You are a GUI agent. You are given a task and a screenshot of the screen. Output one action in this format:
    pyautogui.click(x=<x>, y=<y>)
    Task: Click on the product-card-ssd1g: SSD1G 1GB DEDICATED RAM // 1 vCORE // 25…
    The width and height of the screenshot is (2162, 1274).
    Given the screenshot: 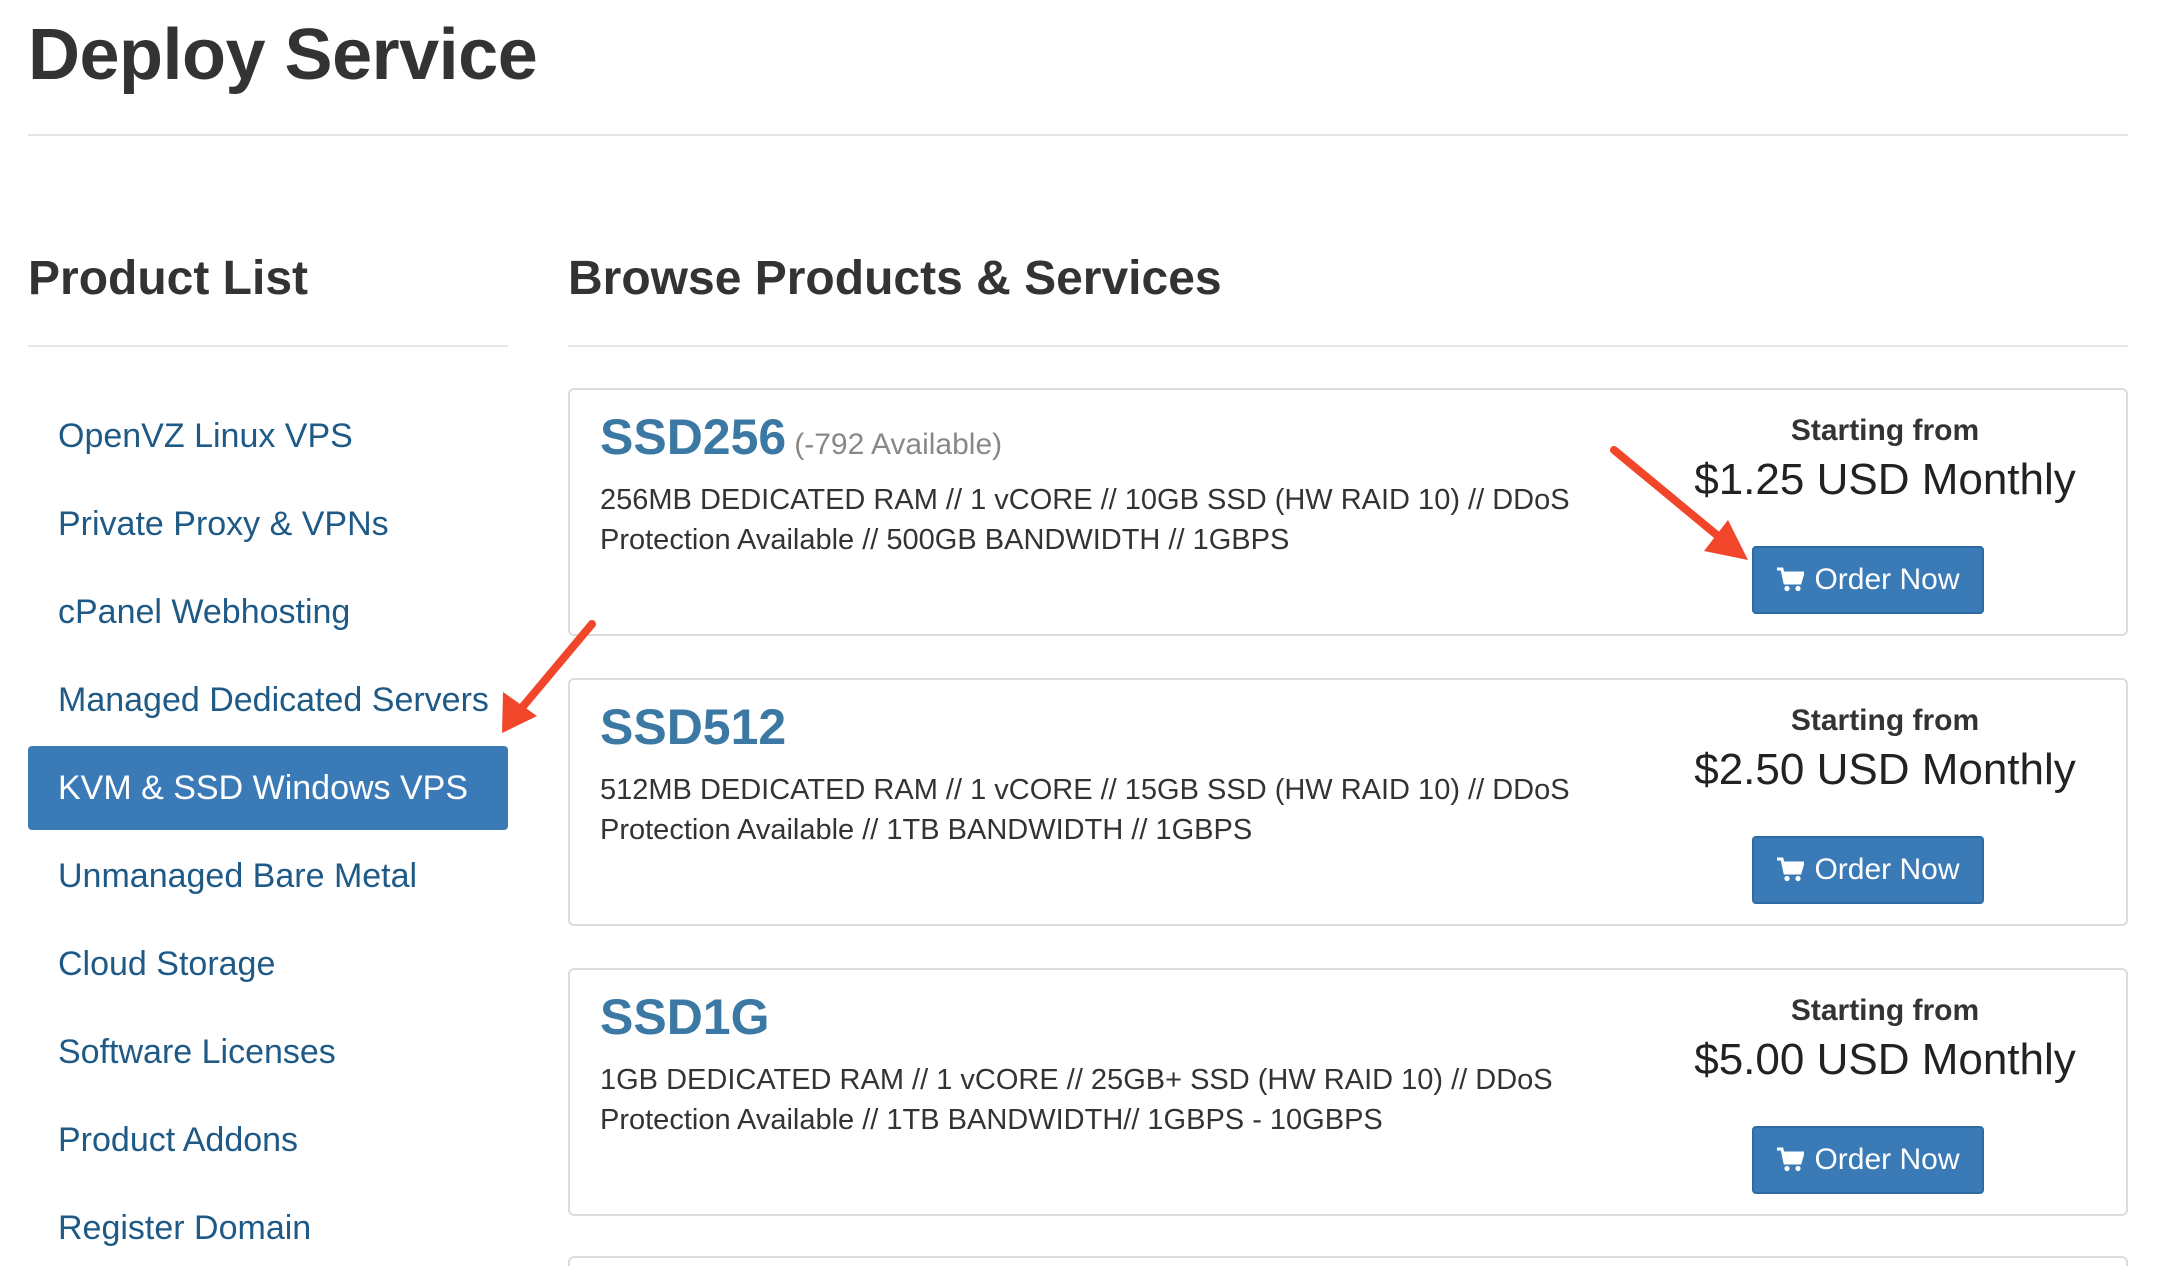 What is the action you would take?
    pyautogui.click(x=1348, y=1092)
    